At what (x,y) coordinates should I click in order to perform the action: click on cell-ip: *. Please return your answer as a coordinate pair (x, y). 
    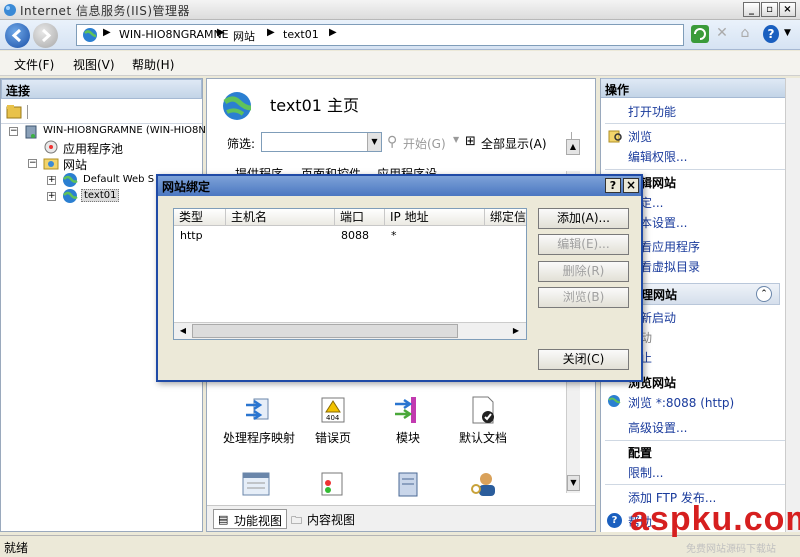
    Looking at the image, I should click on (394, 235).